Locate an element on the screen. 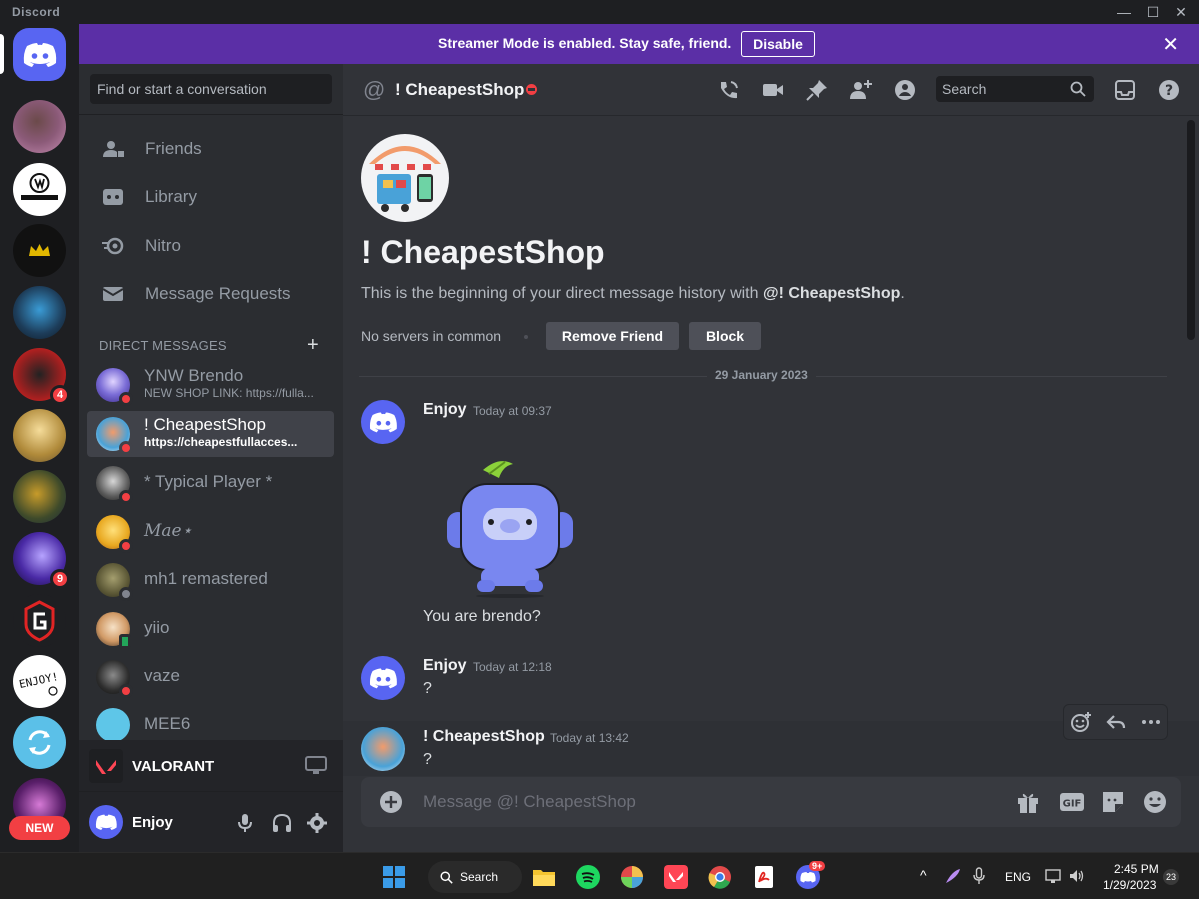 This screenshot has height=899, width=1199. dm-item: MEE6 is located at coordinates (210, 722).